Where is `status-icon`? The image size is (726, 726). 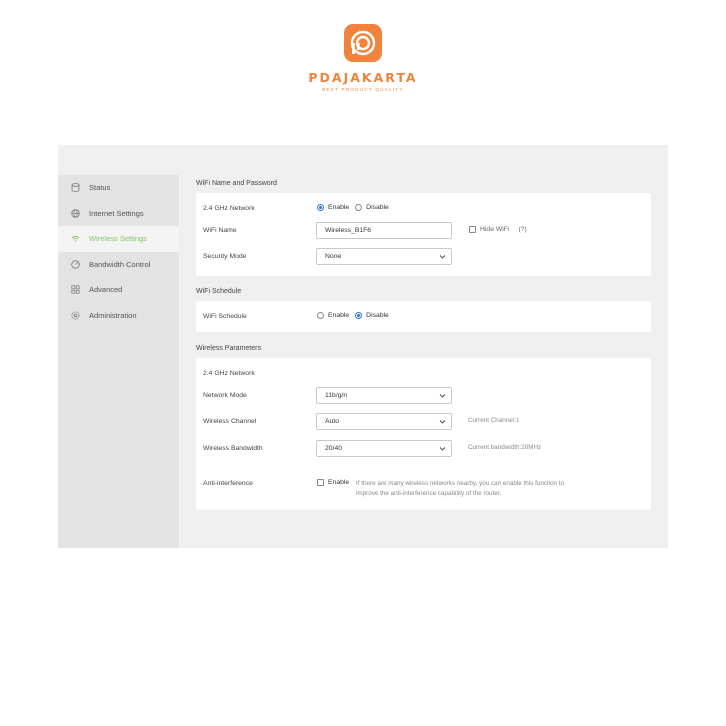
status-icon is located at coordinates (75, 188).